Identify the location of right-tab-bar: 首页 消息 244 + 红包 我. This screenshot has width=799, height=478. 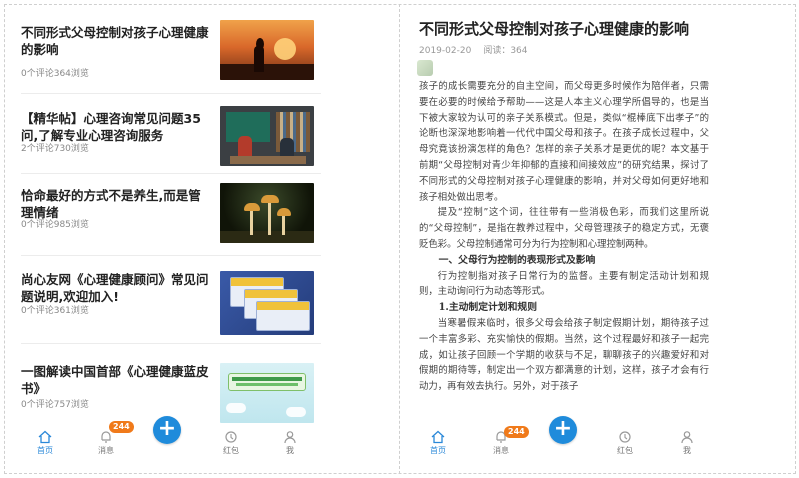
(598, 438).